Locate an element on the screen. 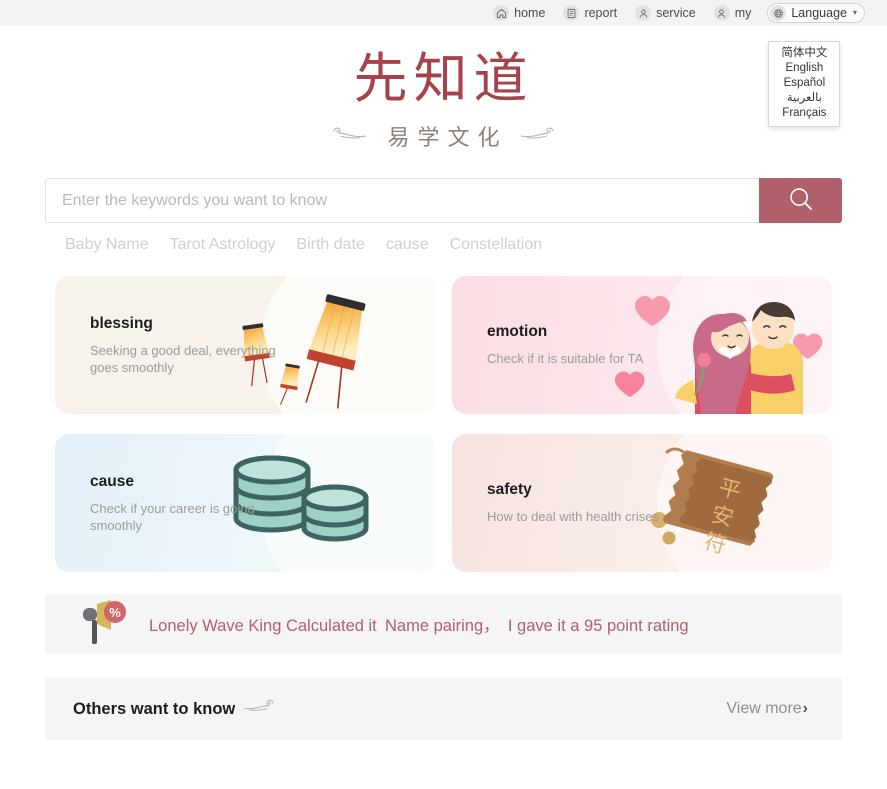  nav-item-my: my is located at coordinates (732, 13).